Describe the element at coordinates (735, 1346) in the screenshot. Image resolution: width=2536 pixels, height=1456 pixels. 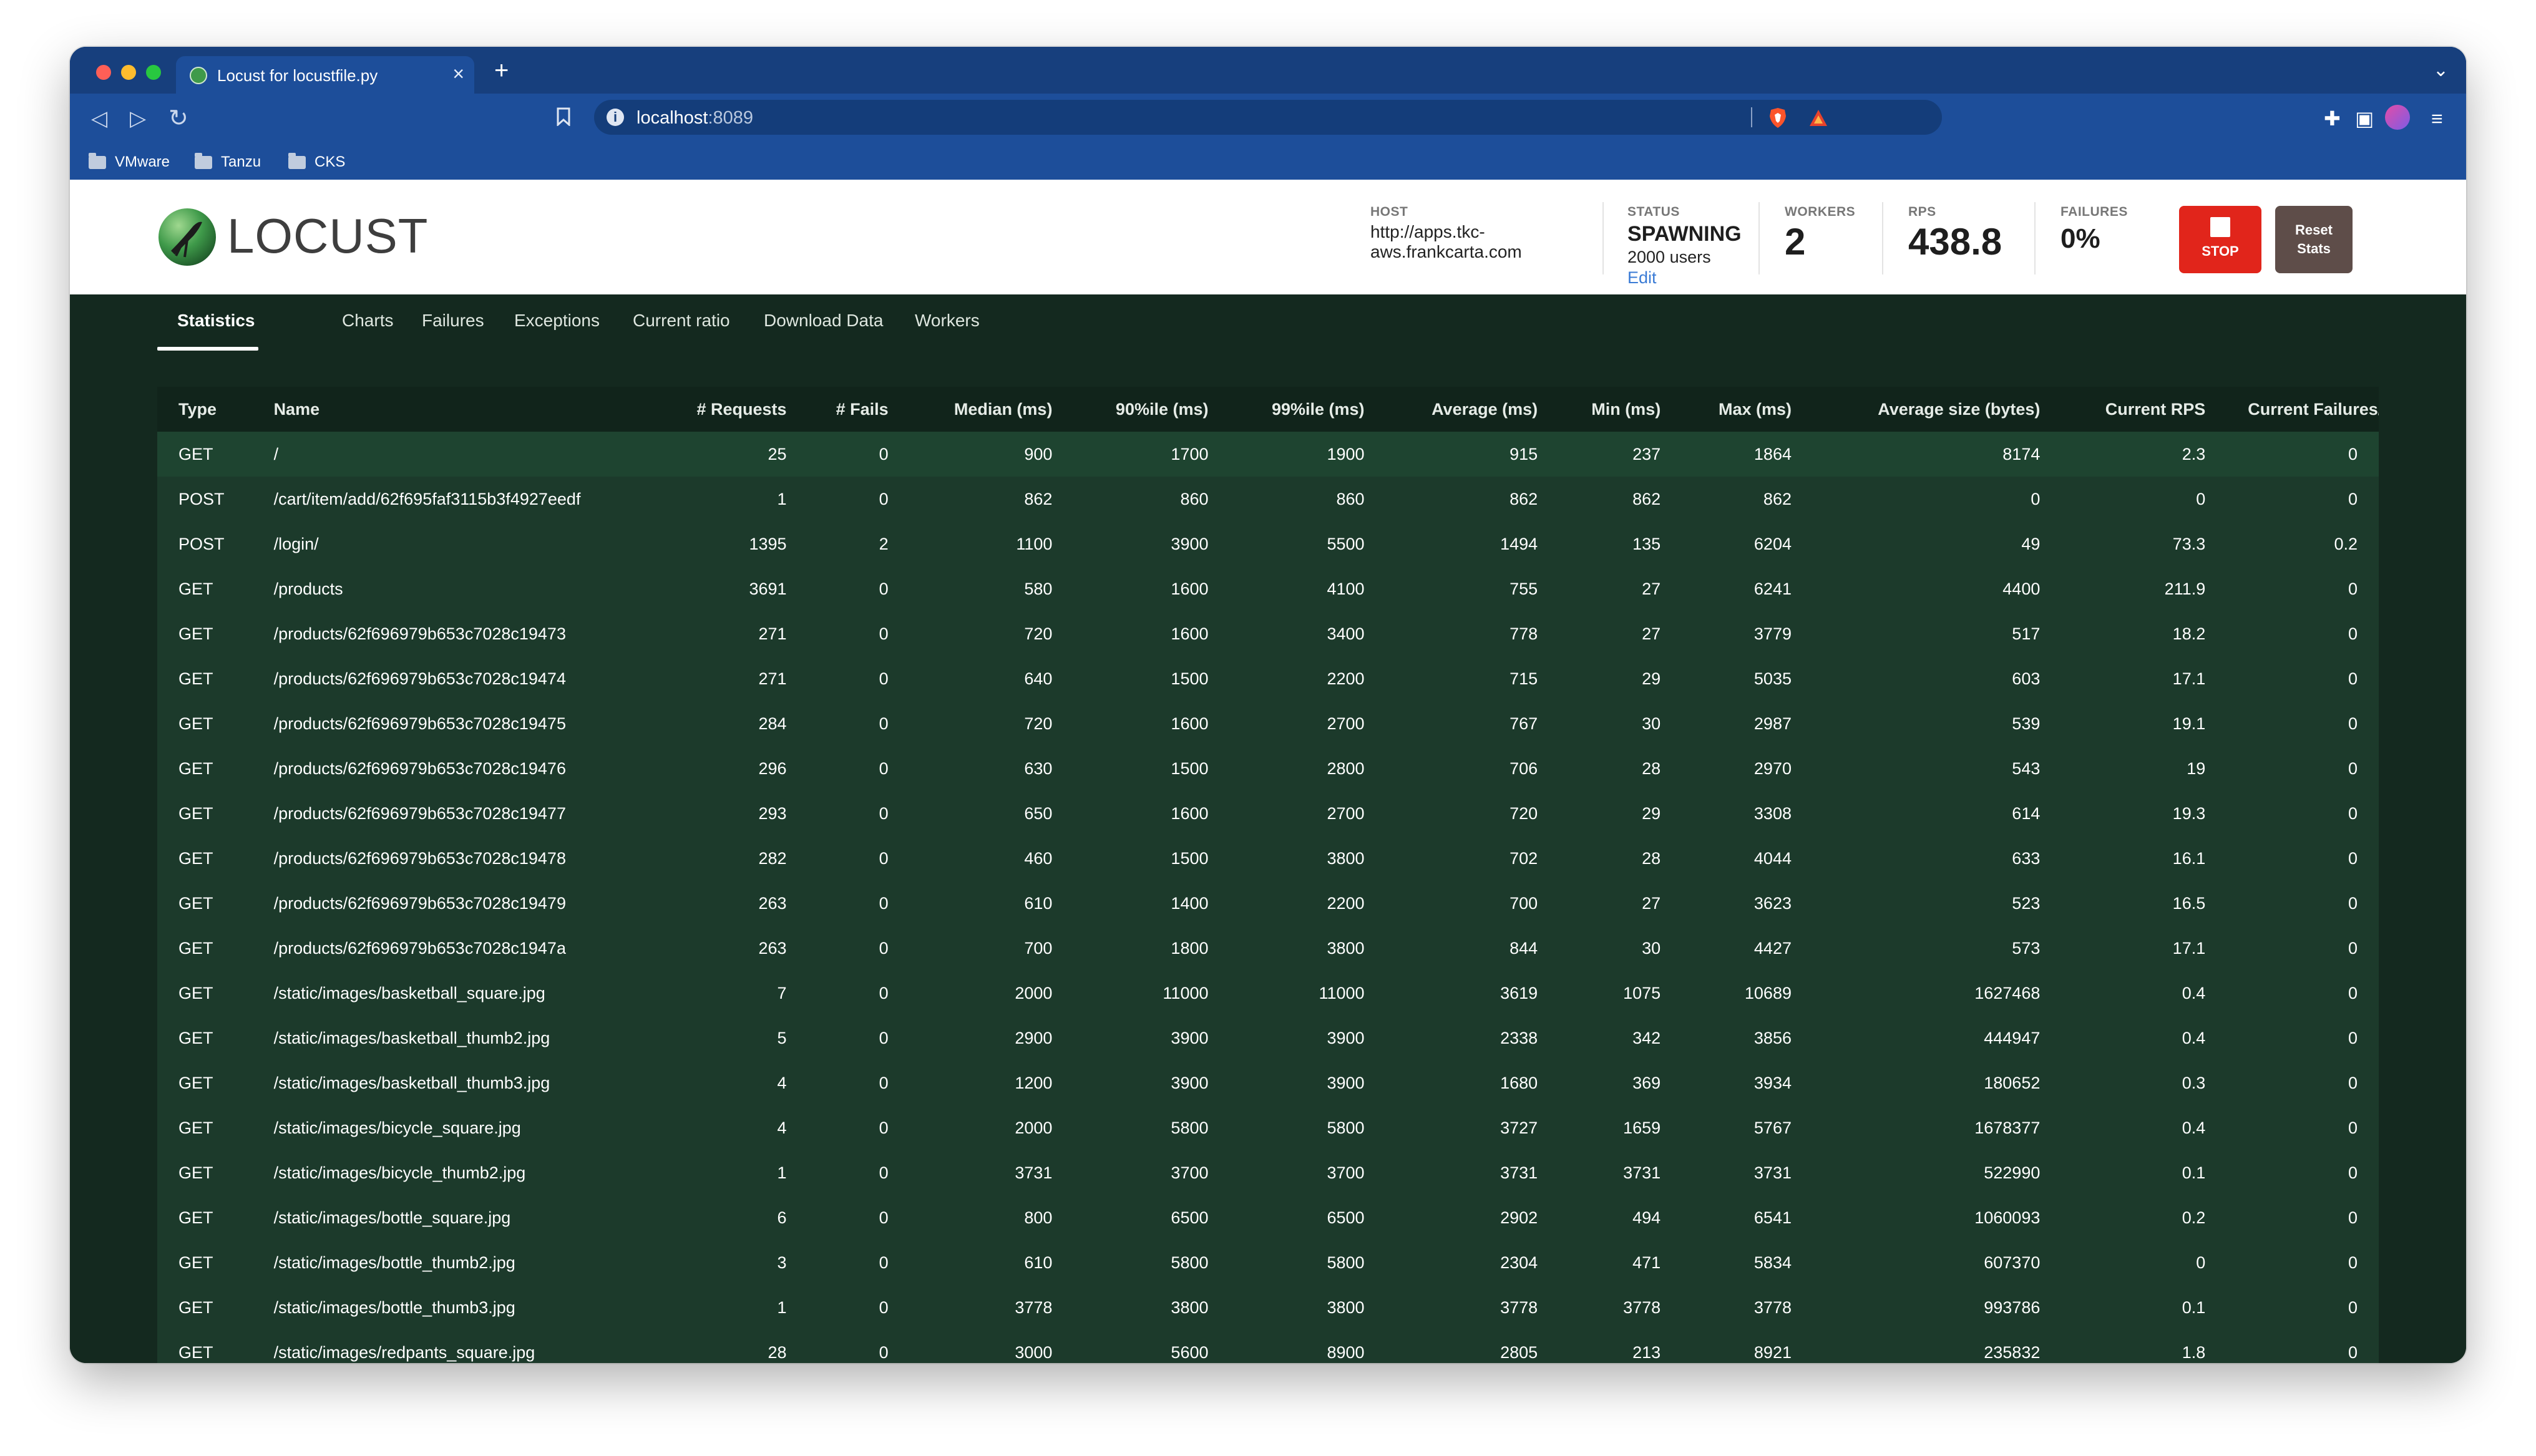
I see `stat-cell: 28` at that location.